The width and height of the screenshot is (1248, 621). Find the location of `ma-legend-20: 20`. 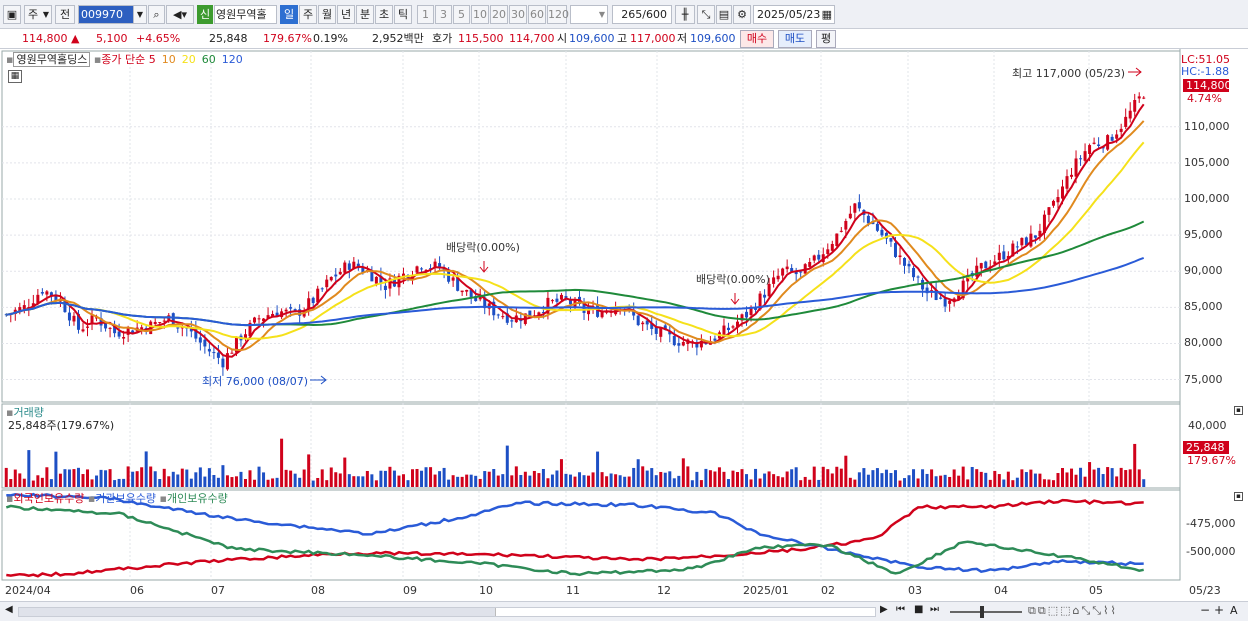

ma-legend-20: 20 is located at coordinates (189, 59).